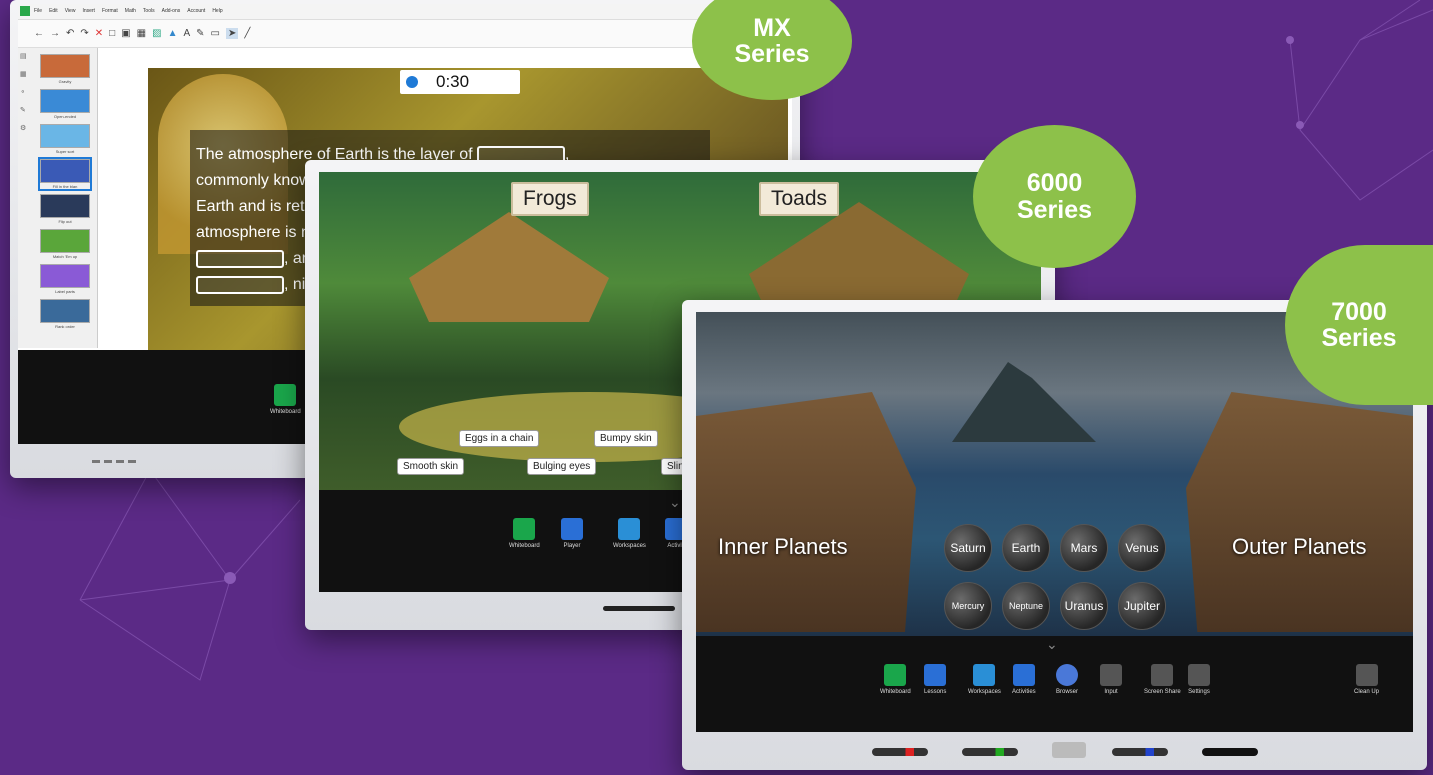 The height and width of the screenshot is (775, 1433). Describe the element at coordinates (149, 11) in the screenshot. I see `menu-item: Tools` at that location.